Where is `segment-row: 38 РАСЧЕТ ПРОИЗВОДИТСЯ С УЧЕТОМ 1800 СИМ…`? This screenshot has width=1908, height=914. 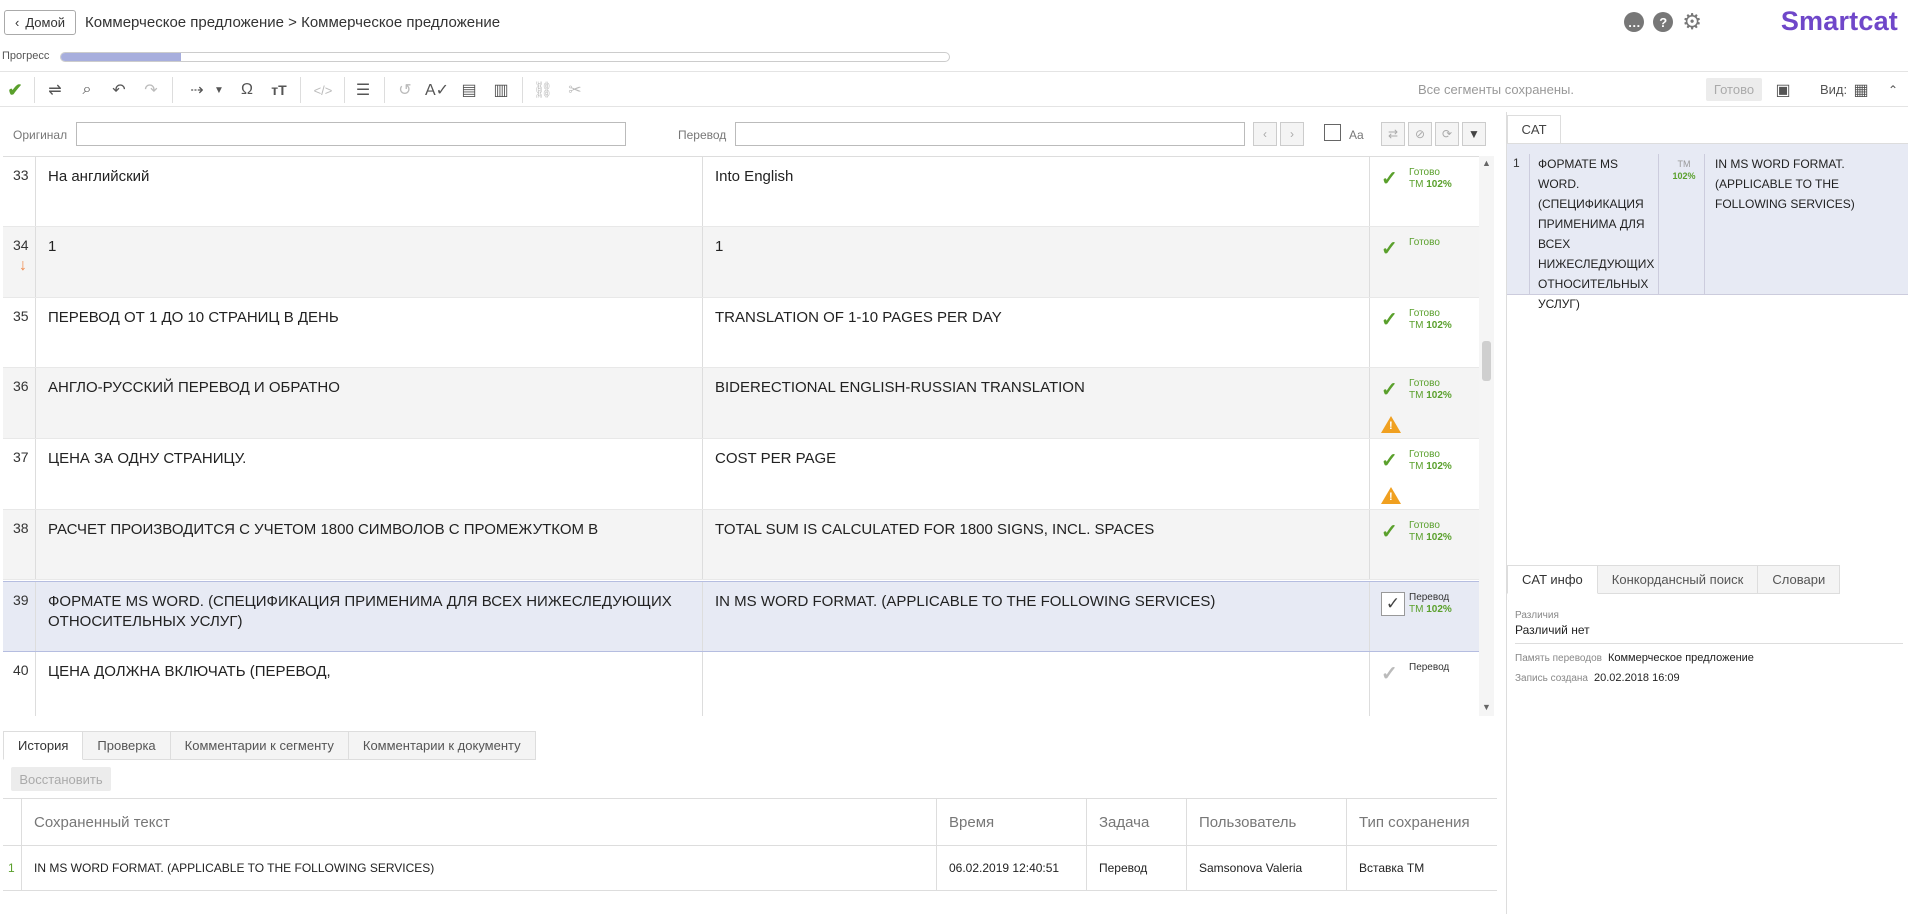
segment-row: 38 РАСЧЕТ ПРОИЗВОДИТСЯ С УЧЕТОМ 1800 СИМ… is located at coordinates (741, 545).